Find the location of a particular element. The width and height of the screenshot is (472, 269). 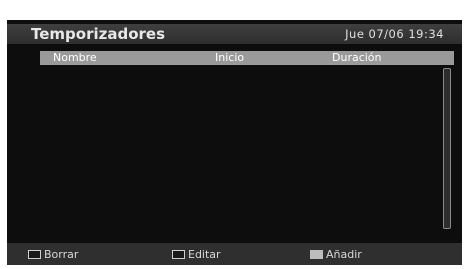

title-bar: Temporizadores Jue 07/06 19:34 is located at coordinates (234, 34).